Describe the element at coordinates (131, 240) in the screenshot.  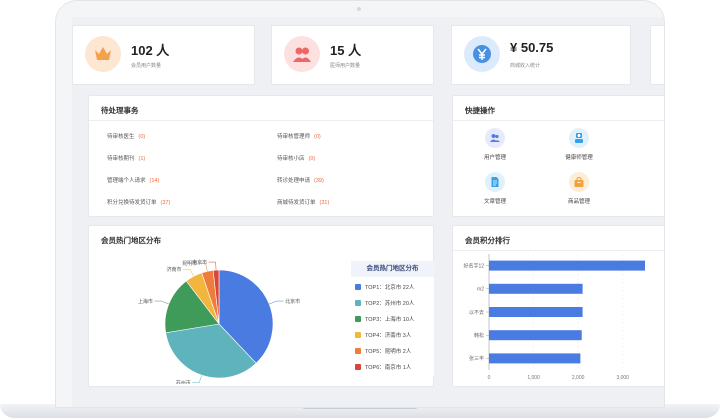
I see `region-card-title: 会员热门地区分布` at that location.